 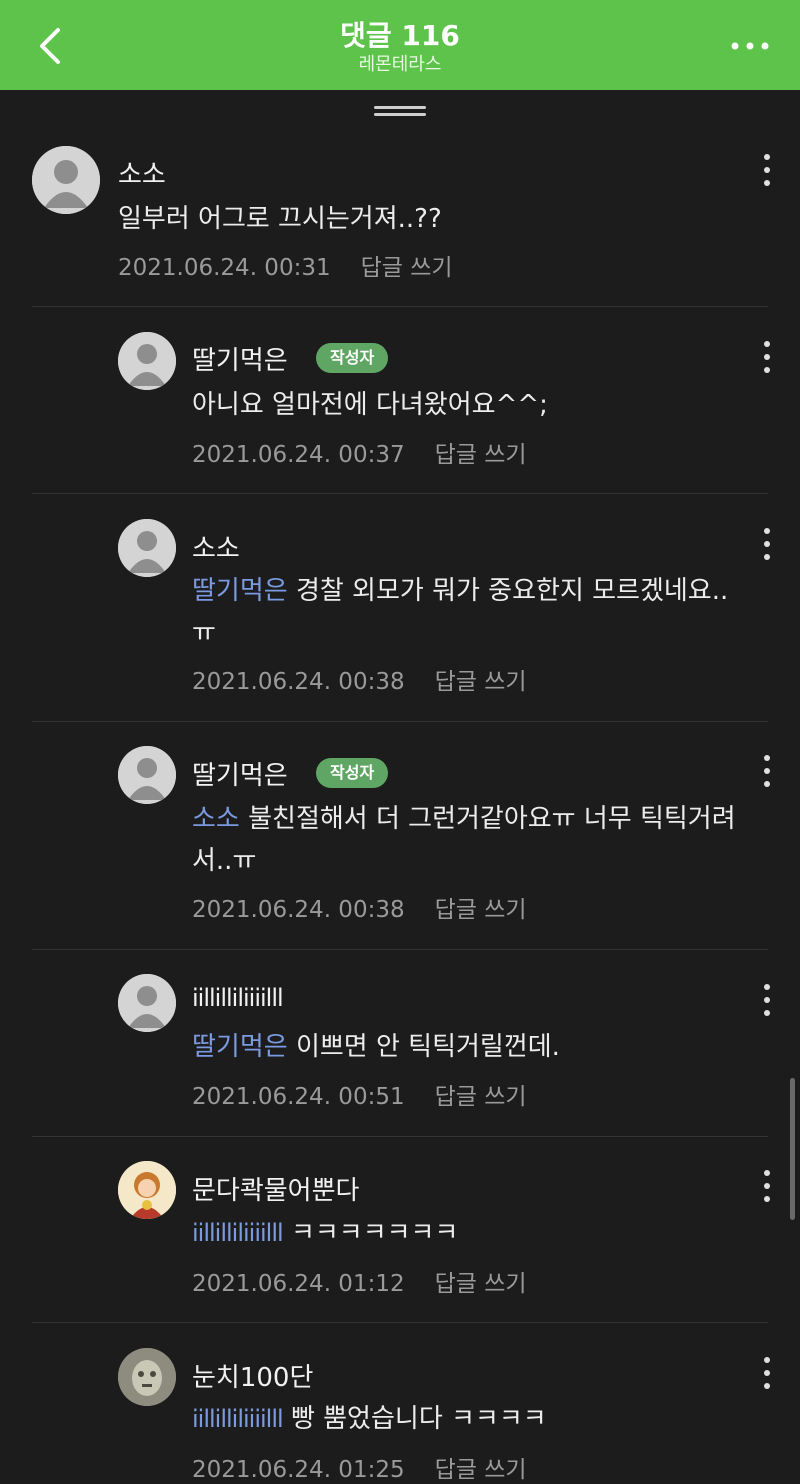 What do you see at coordinates (418, 1419) in the screenshot?
I see `comment-text-body: 빵 뿜었습니다 ㅋㅋㅋㅋ` at bounding box center [418, 1419].